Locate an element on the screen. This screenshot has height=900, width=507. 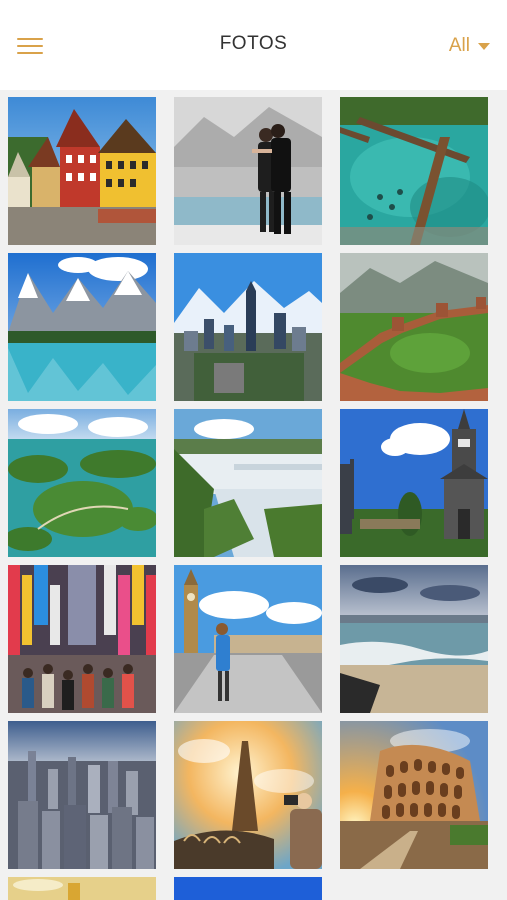
photo-mountain-lake-reflection is located at coordinates (82, 327).